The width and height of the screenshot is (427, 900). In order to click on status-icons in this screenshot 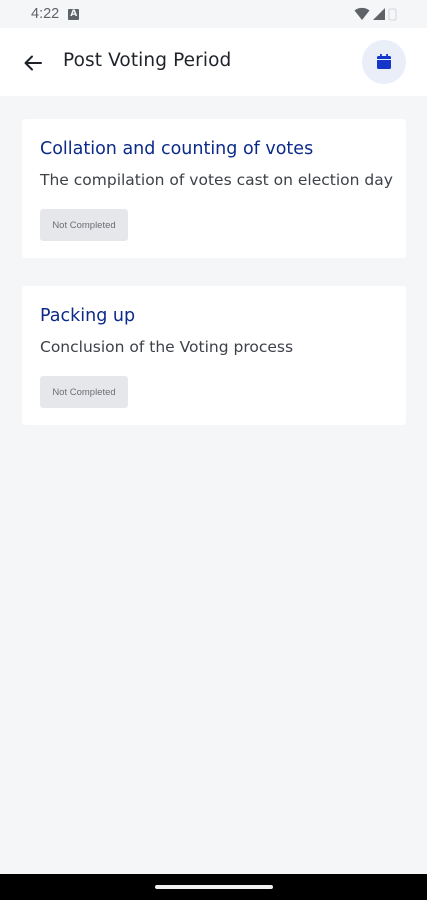, I will do `click(375, 14)`.